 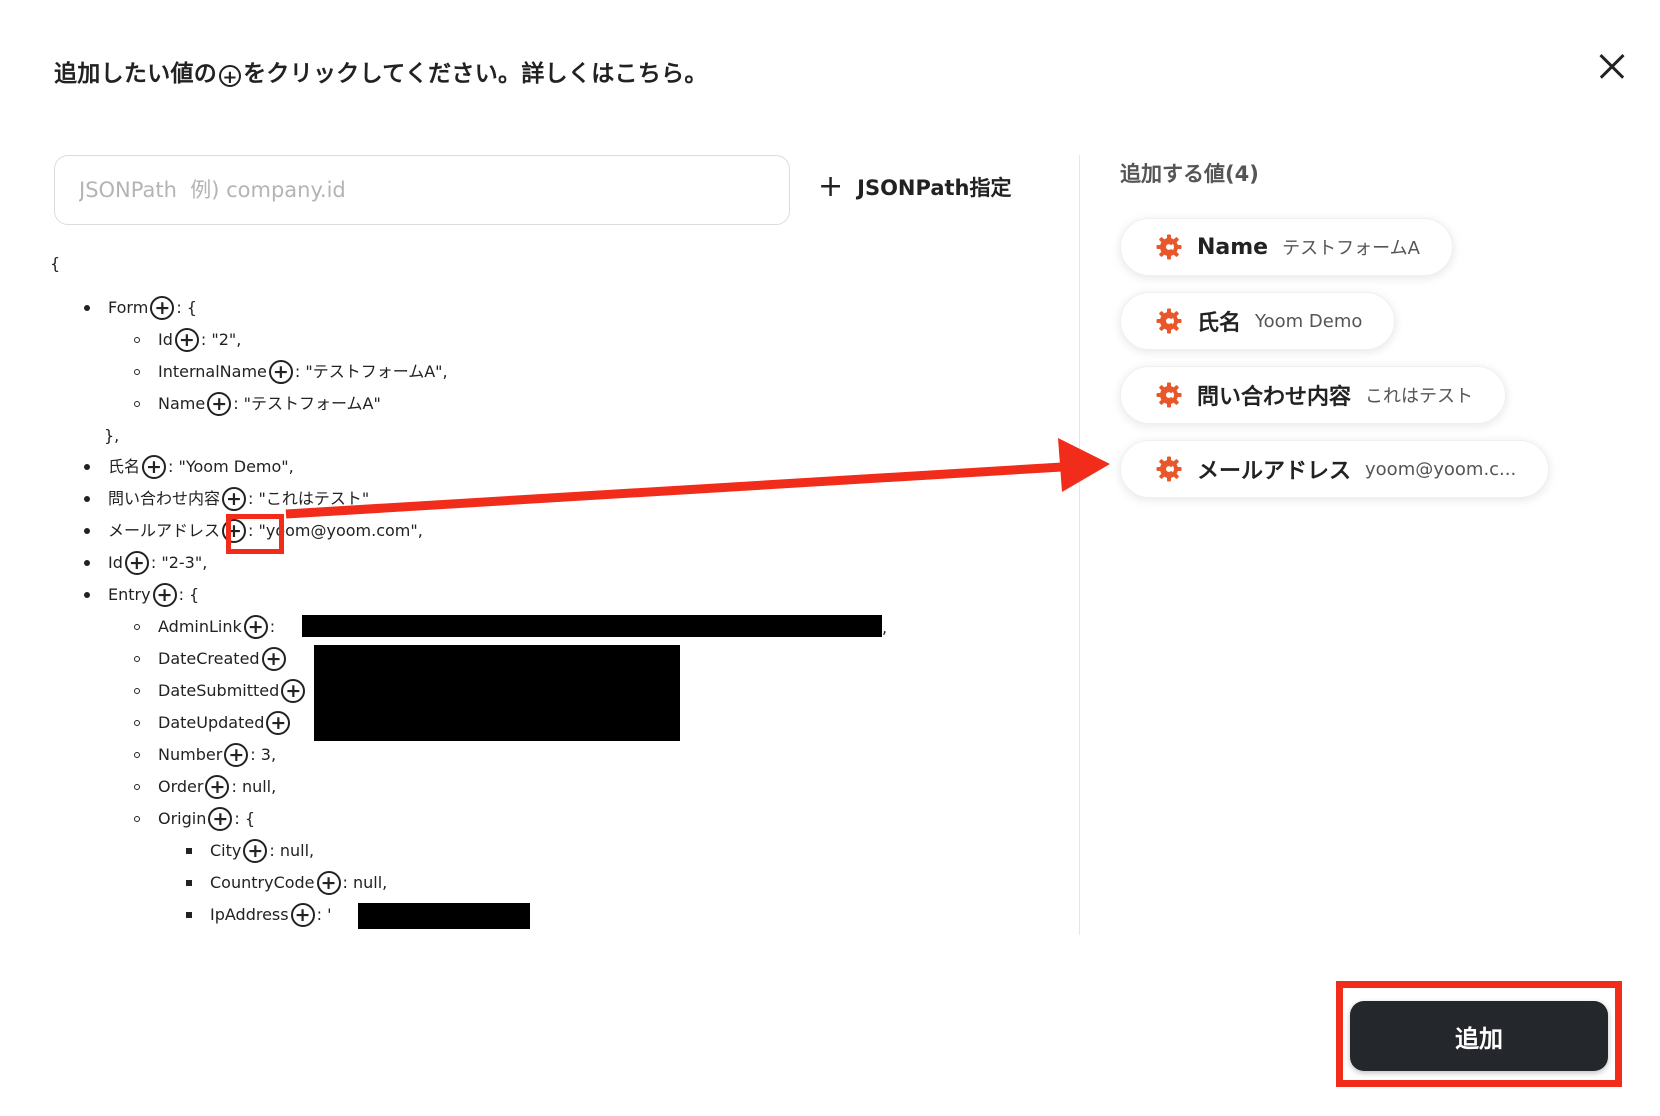 What do you see at coordinates (1479, 1036) in the screenshot?
I see `add-button: 追加` at bounding box center [1479, 1036].